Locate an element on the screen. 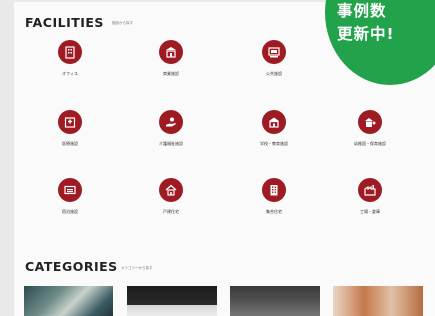 The image size is (435, 316). facility-school: 学校・教育施設 is located at coordinates (274, 128).